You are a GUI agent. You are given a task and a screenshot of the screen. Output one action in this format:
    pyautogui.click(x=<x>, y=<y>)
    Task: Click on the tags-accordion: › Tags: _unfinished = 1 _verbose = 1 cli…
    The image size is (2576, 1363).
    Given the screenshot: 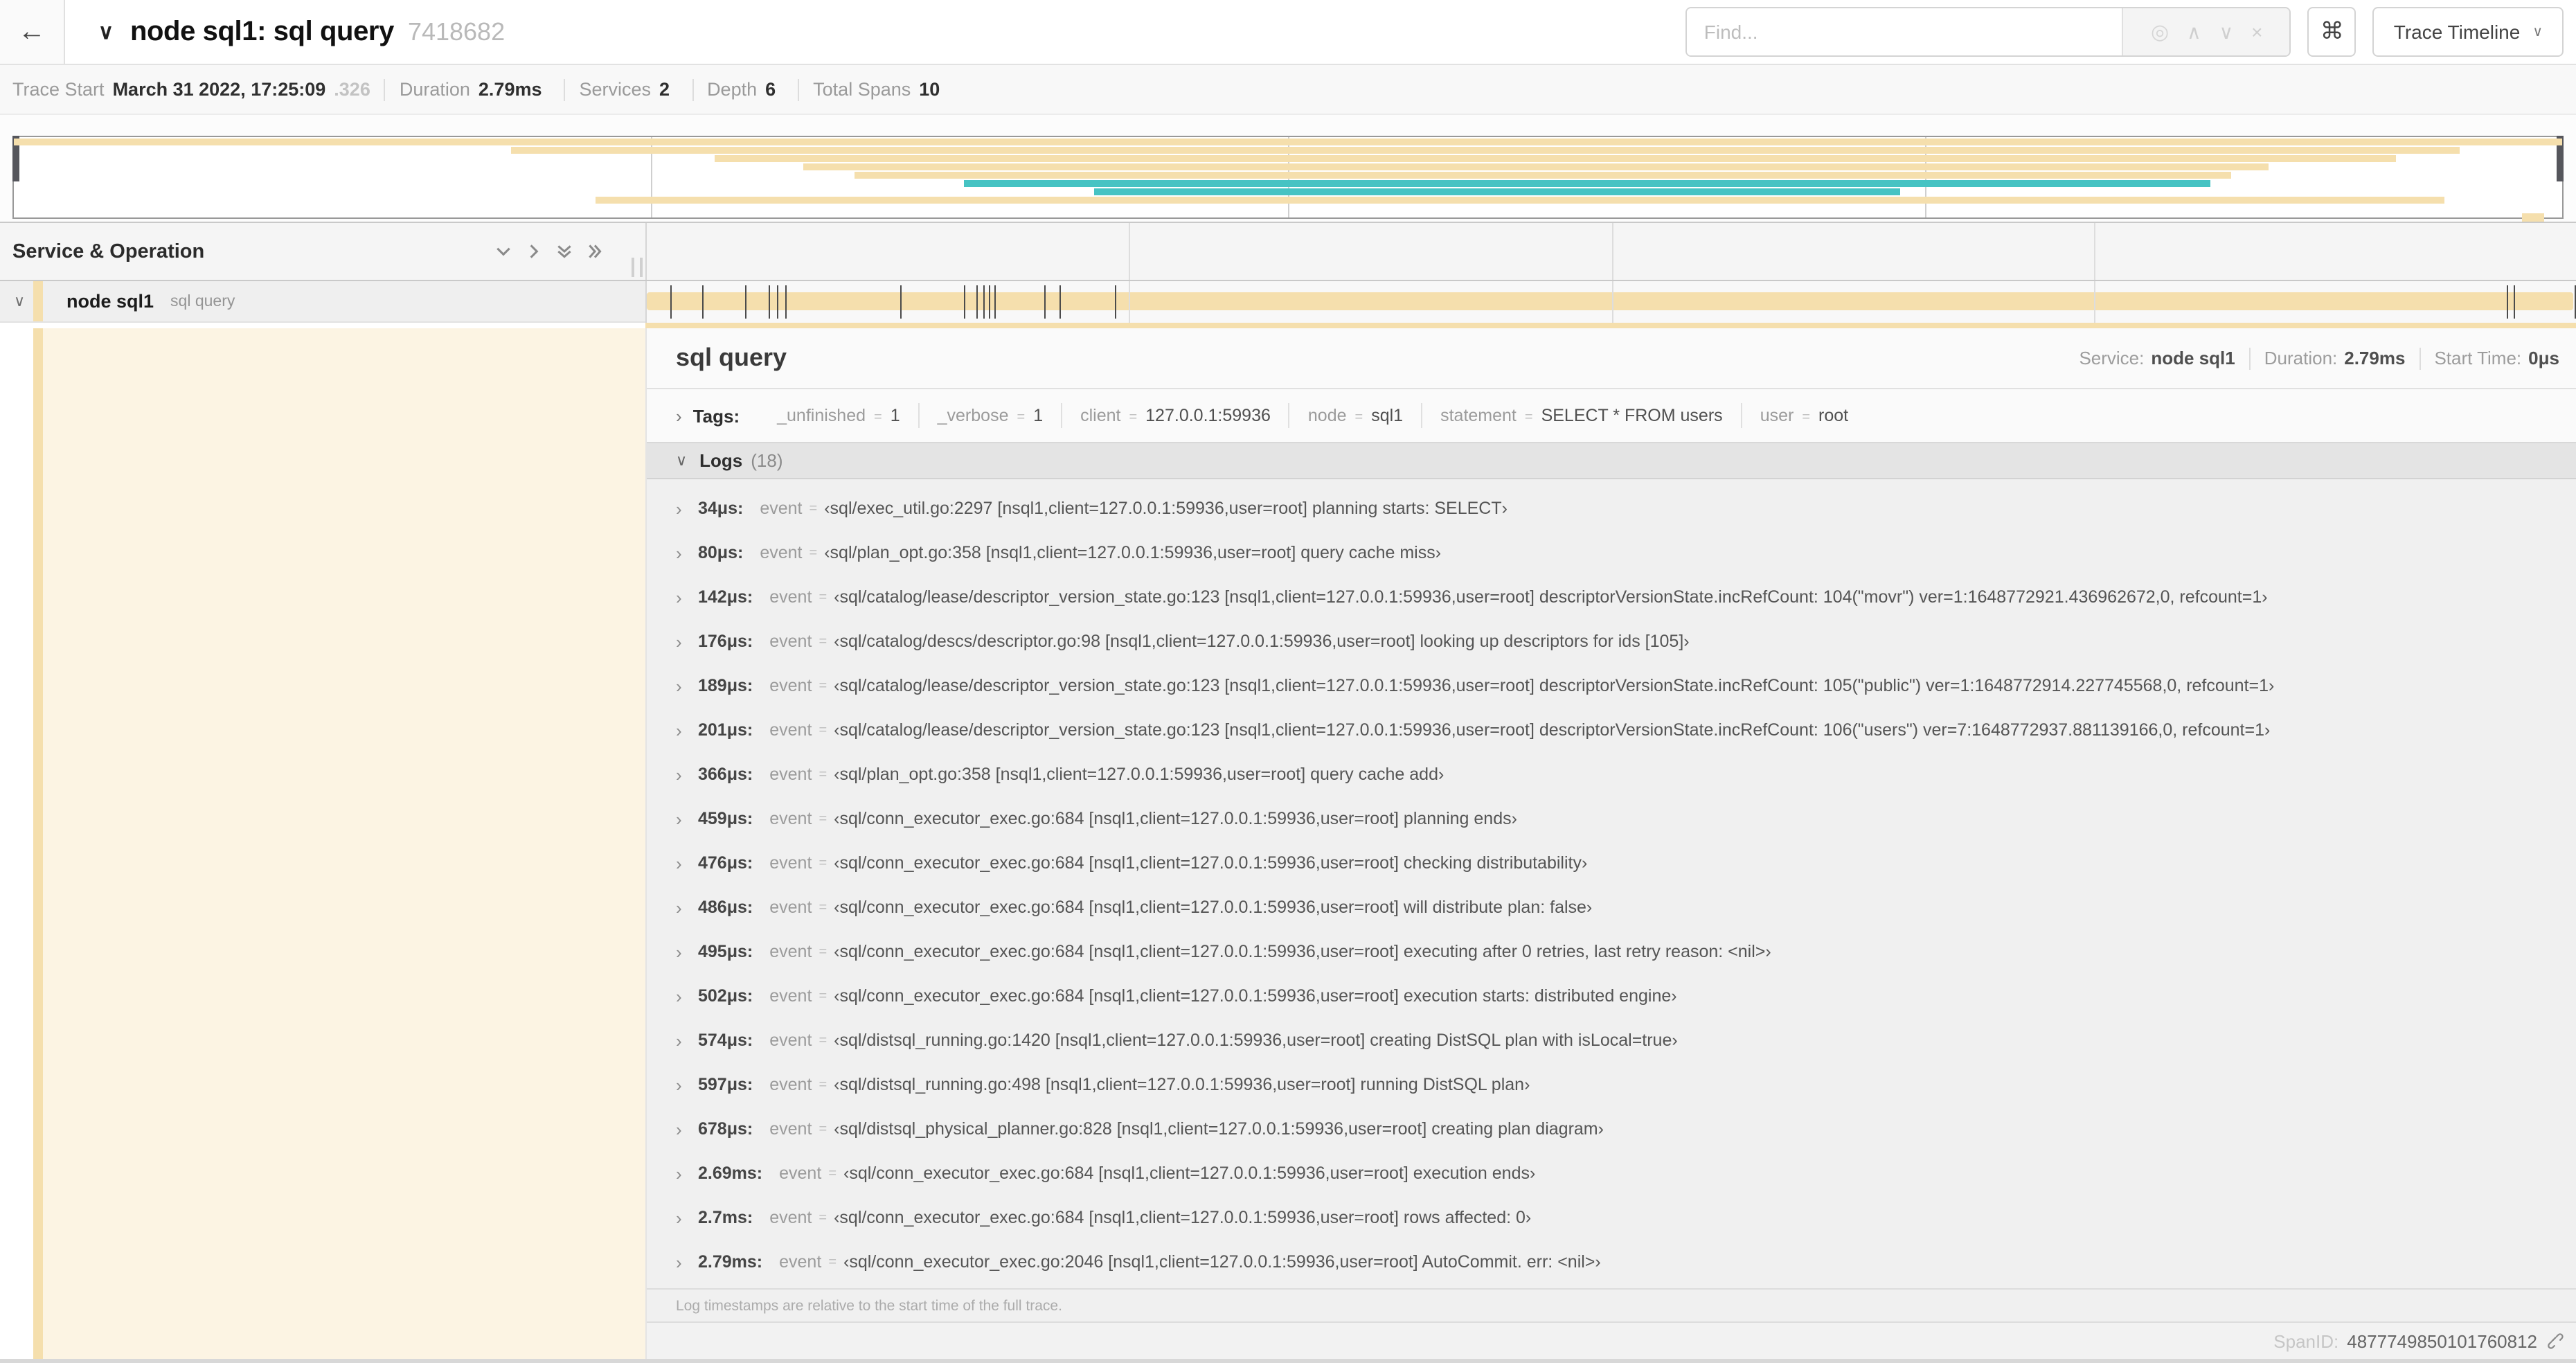 What is the action you would take?
    pyautogui.click(x=1612, y=416)
    